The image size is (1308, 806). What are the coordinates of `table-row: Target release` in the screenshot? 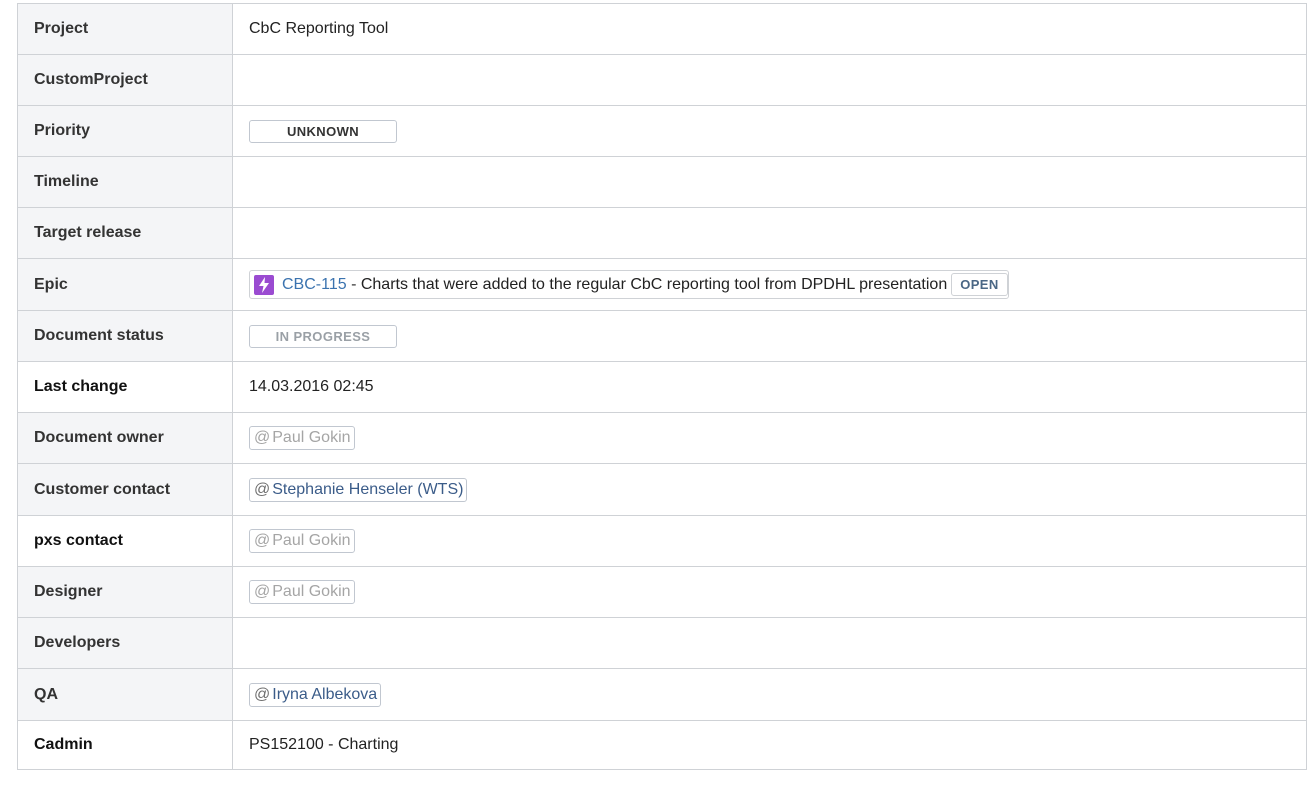 It's located at (662, 233).